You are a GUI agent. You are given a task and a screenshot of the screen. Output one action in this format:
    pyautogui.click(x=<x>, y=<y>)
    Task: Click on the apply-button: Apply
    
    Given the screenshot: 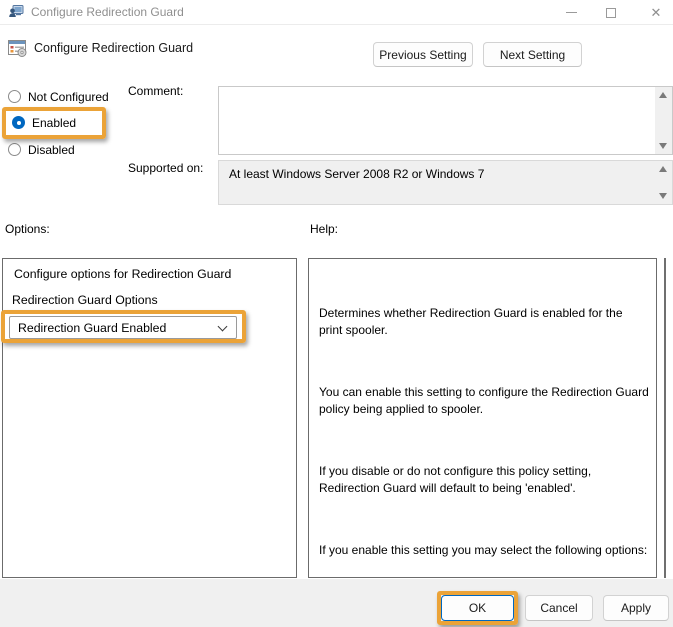 What is the action you would take?
    pyautogui.click(x=636, y=608)
    